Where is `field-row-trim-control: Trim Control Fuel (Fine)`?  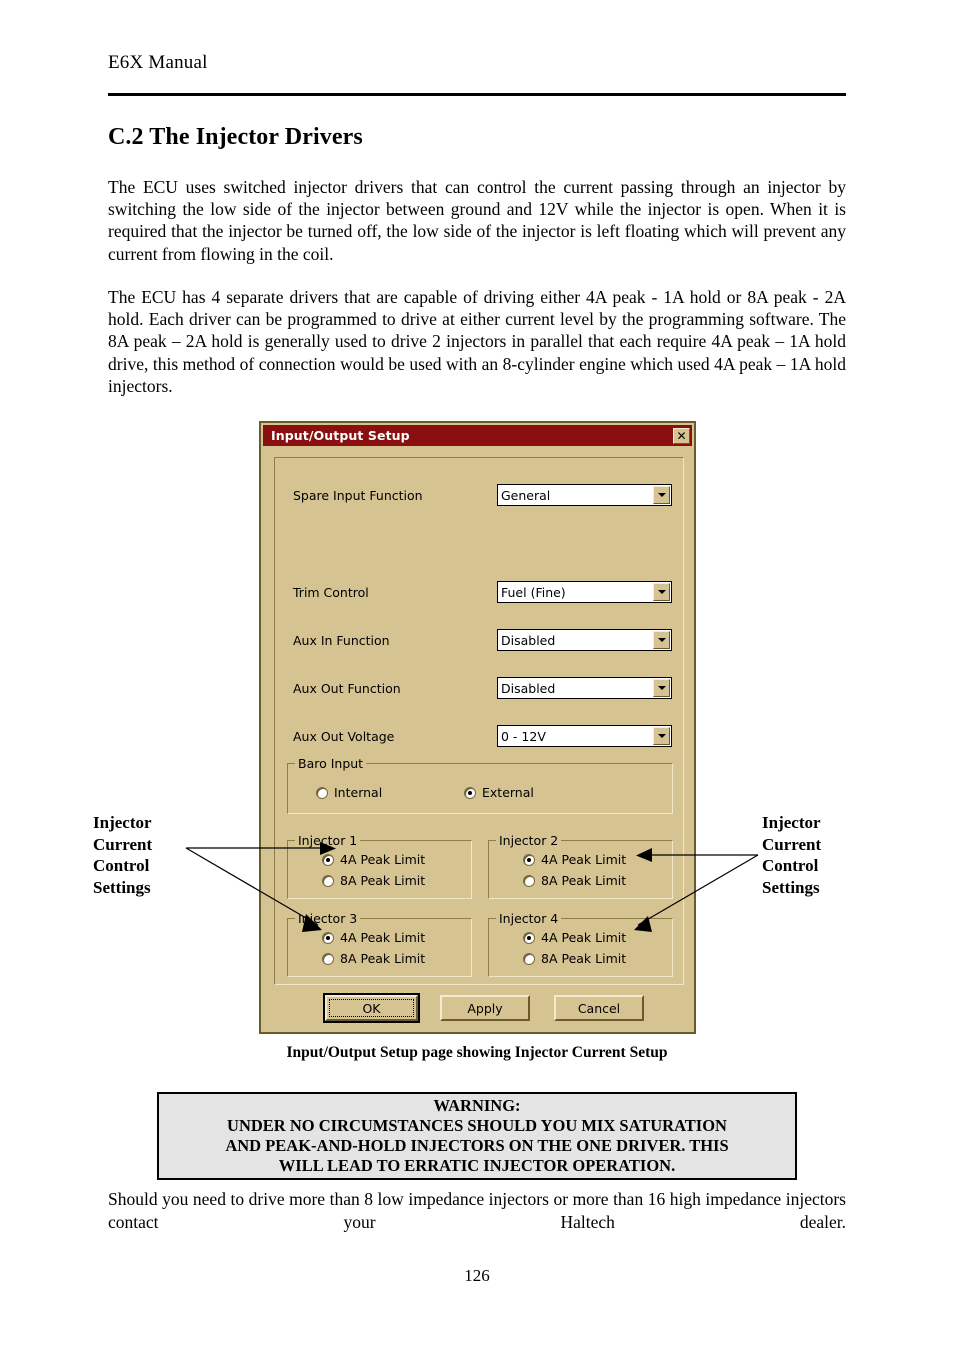 field-row-trim-control: Trim Control Fuel (Fine) is located at coordinates (480, 593).